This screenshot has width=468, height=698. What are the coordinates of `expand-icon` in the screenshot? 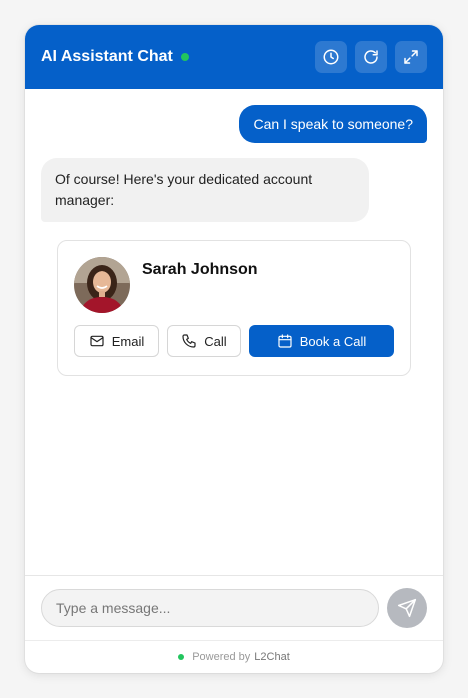 It's located at (411, 57).